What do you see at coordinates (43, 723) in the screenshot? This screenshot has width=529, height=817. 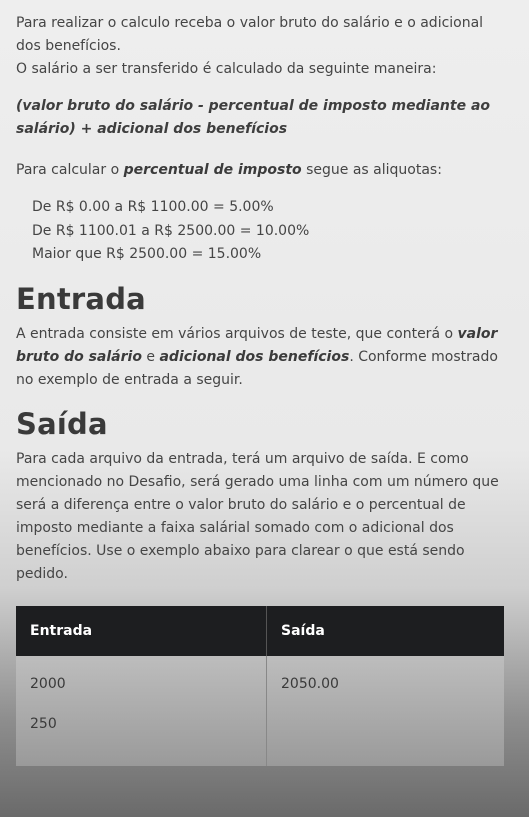 I see `input-value: 250` at bounding box center [43, 723].